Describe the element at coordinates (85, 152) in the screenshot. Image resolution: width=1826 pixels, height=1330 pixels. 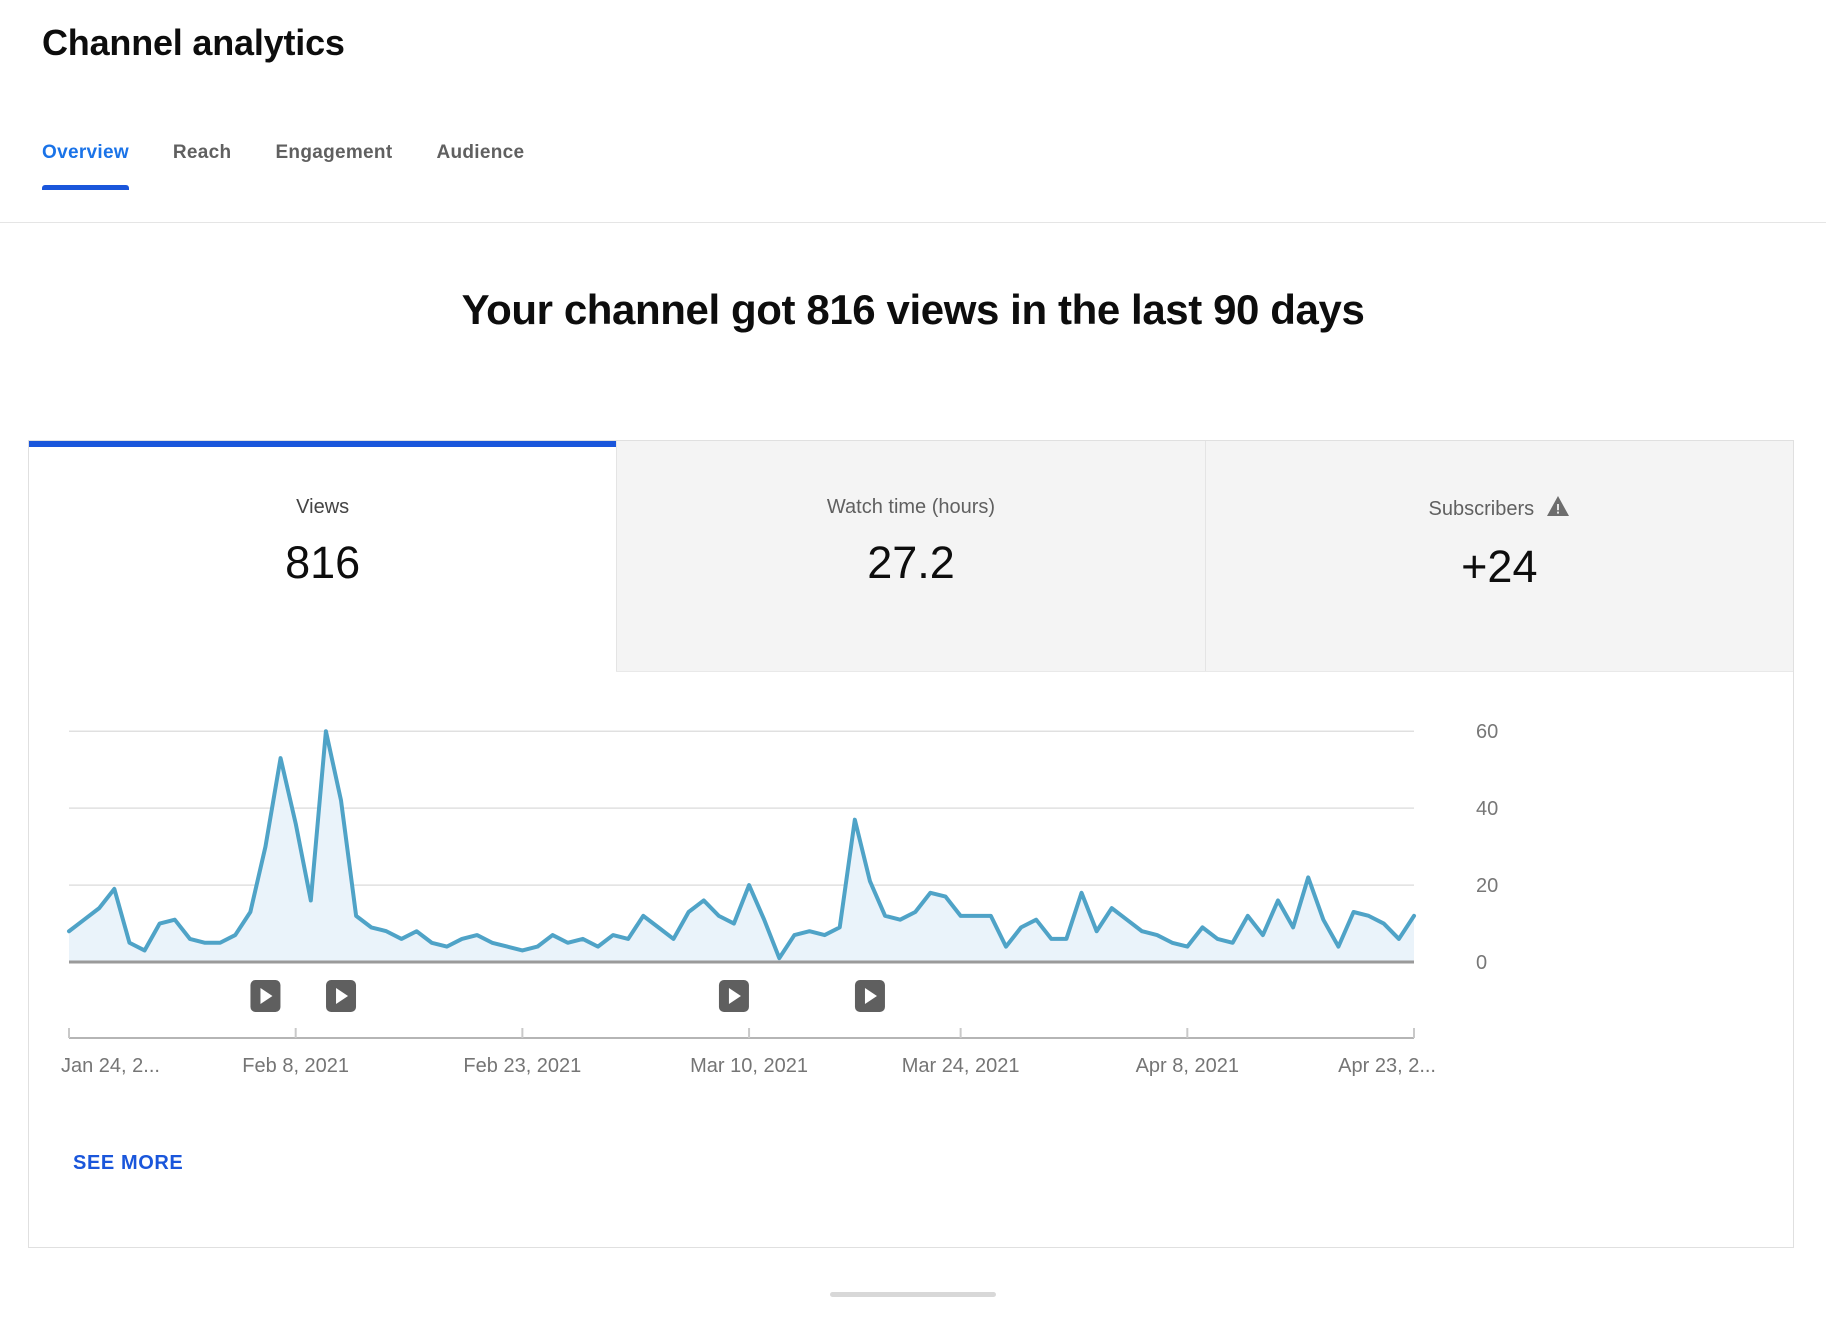
I see `tab-overview-label: Overview` at that location.